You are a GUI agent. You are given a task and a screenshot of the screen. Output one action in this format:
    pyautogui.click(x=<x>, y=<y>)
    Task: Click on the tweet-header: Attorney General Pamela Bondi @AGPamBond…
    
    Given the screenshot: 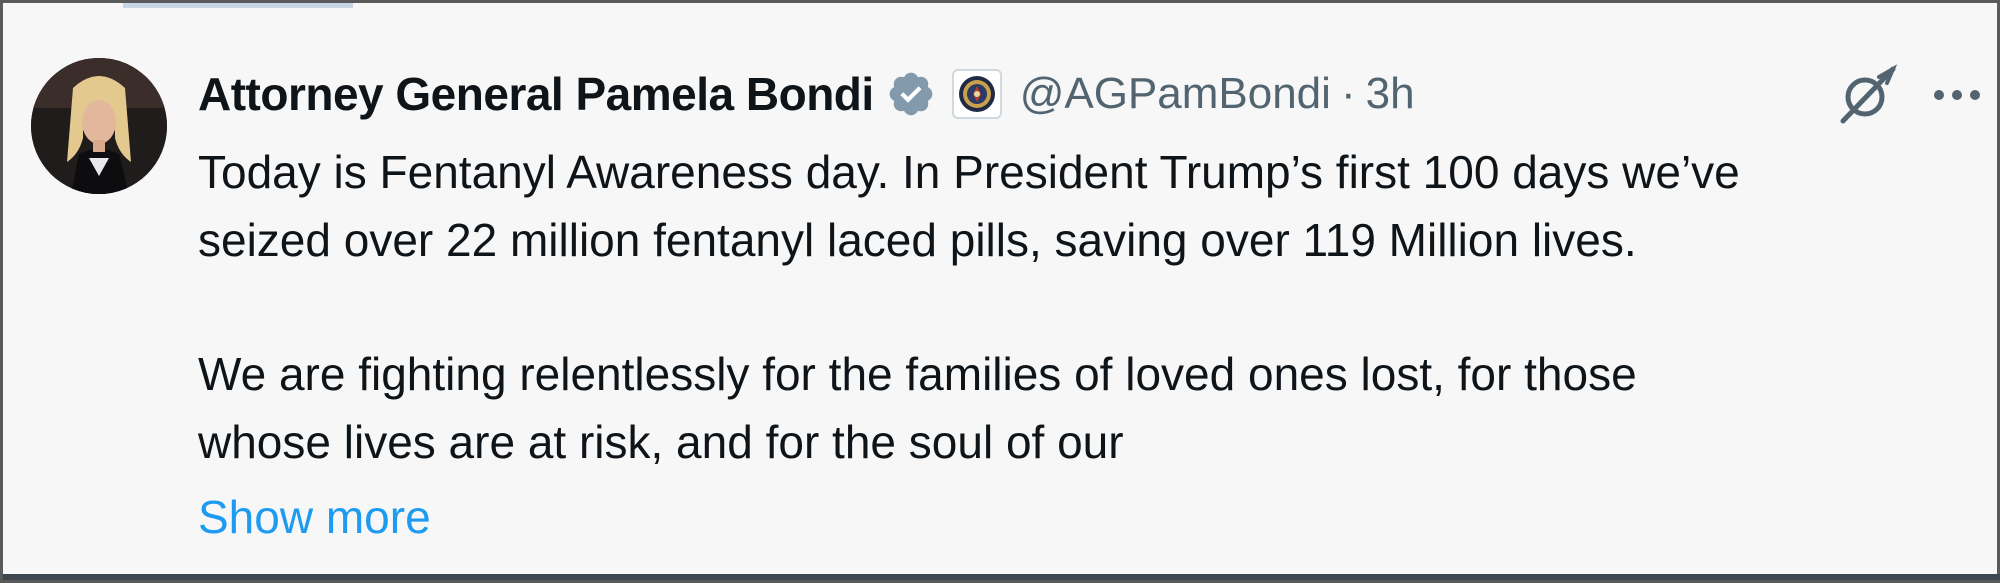 What is the action you would take?
    pyautogui.click(x=806, y=94)
    